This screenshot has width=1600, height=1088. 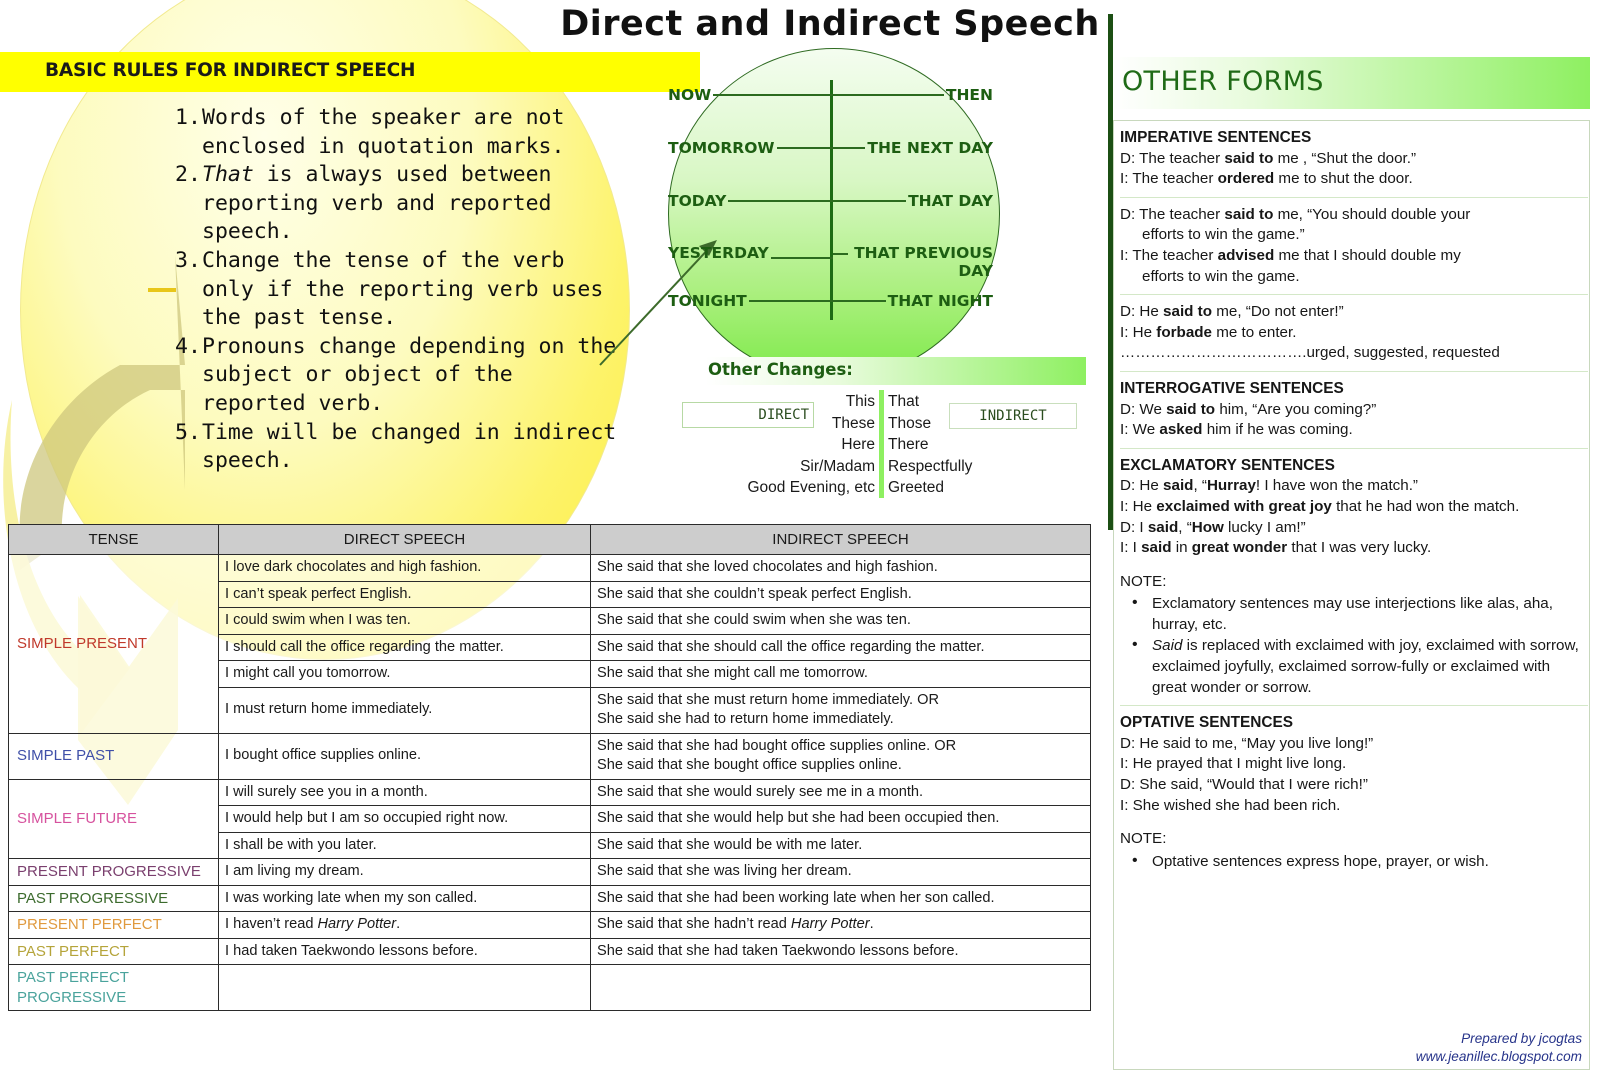 I want to click on example-line: D: I said, “How lucky I am!”, so click(x=1213, y=527).